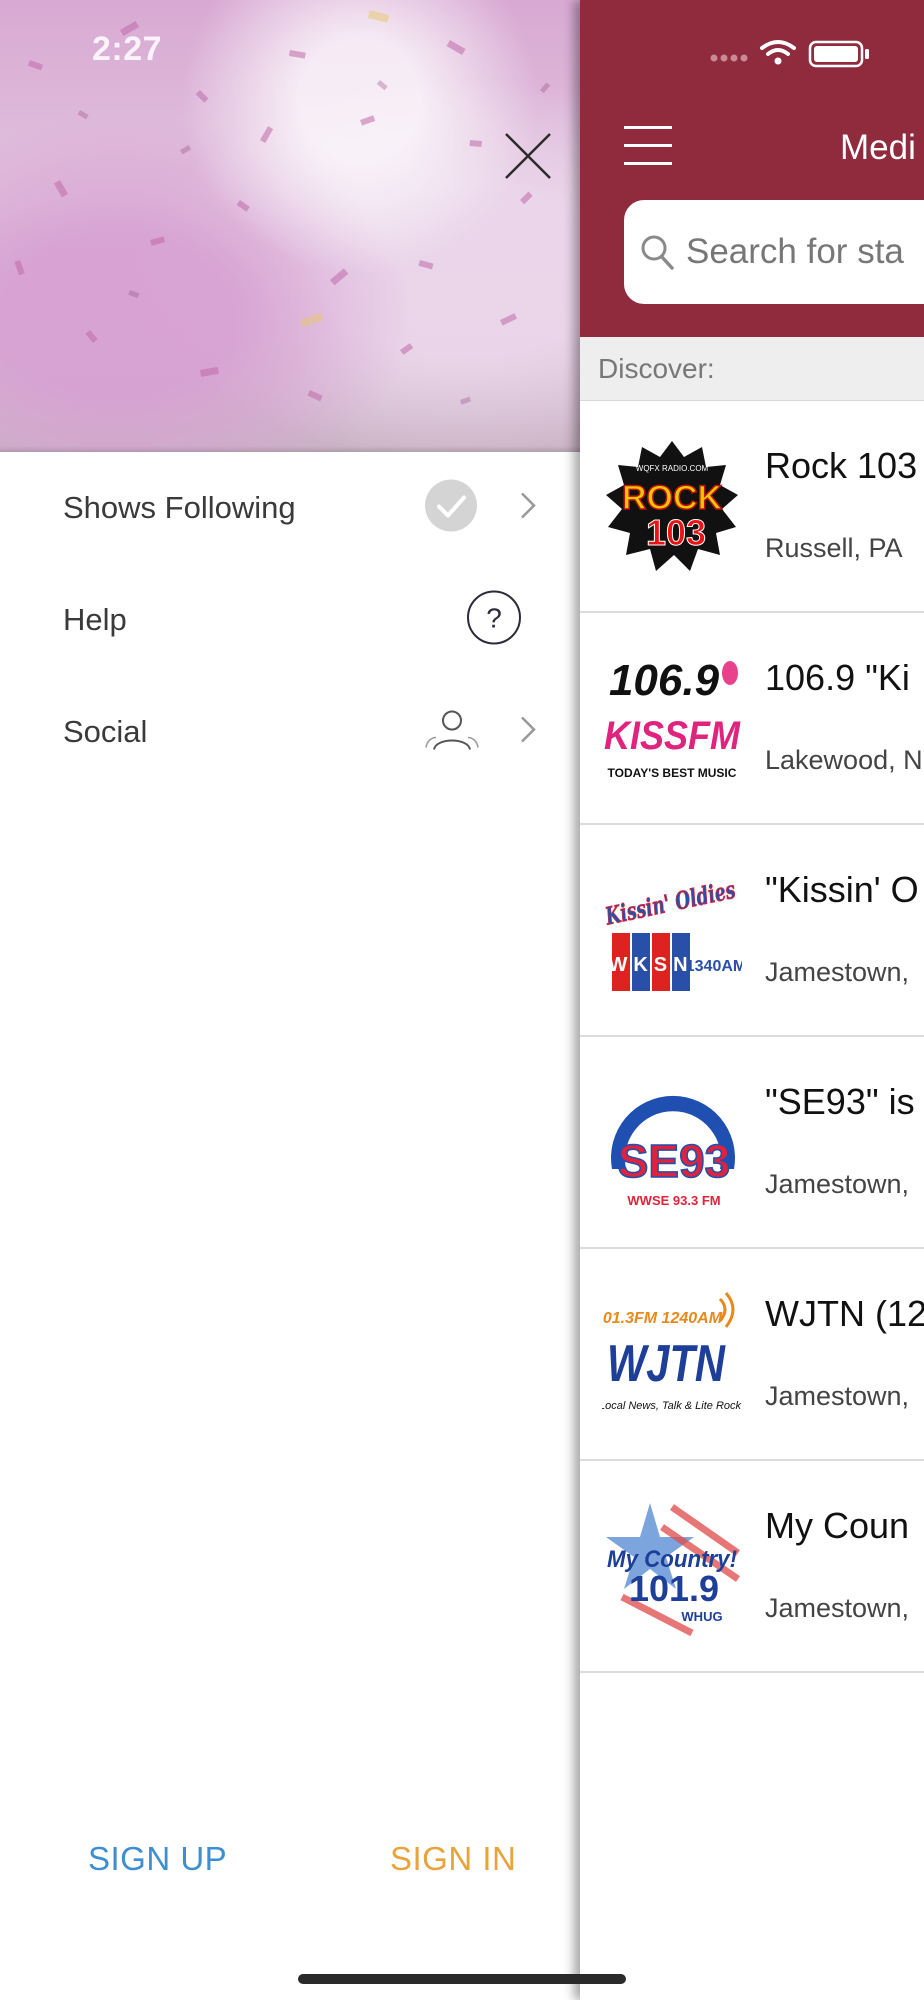 The width and height of the screenshot is (924, 2000). Describe the element at coordinates (179, 507) in the screenshot. I see `menu-item-label: Shows Following` at that location.